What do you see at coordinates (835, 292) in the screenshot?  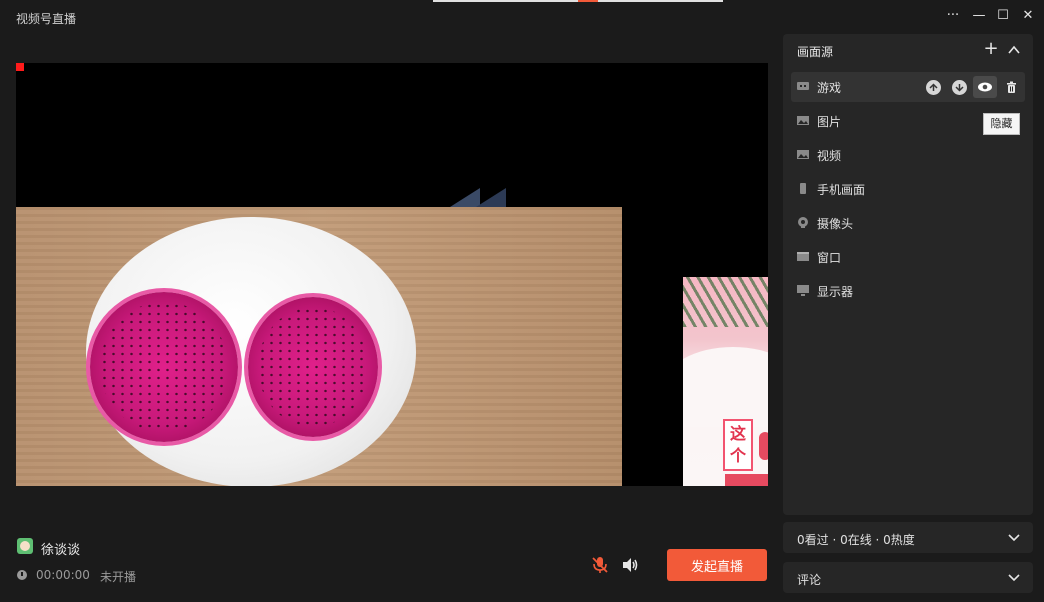 I see `source-item-label: 显示器` at bounding box center [835, 292].